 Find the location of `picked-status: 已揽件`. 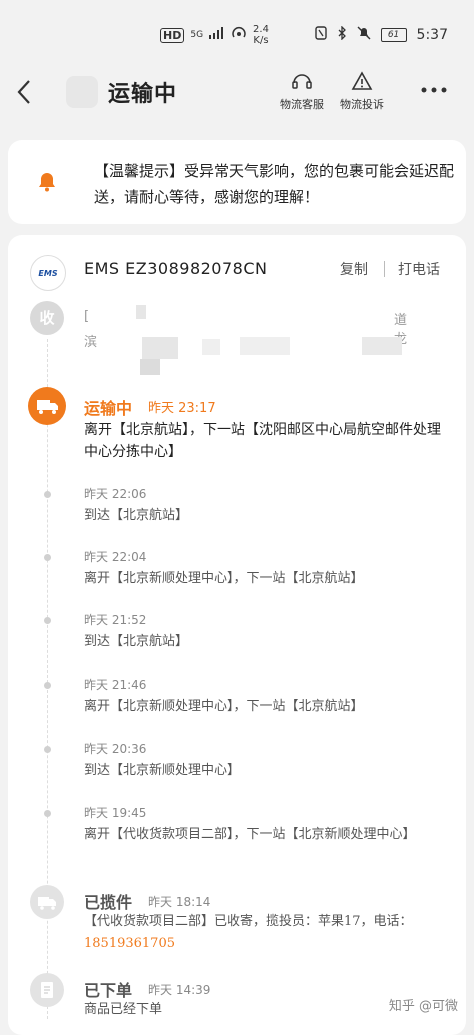

picked-status: 已揽件 is located at coordinates (108, 902).